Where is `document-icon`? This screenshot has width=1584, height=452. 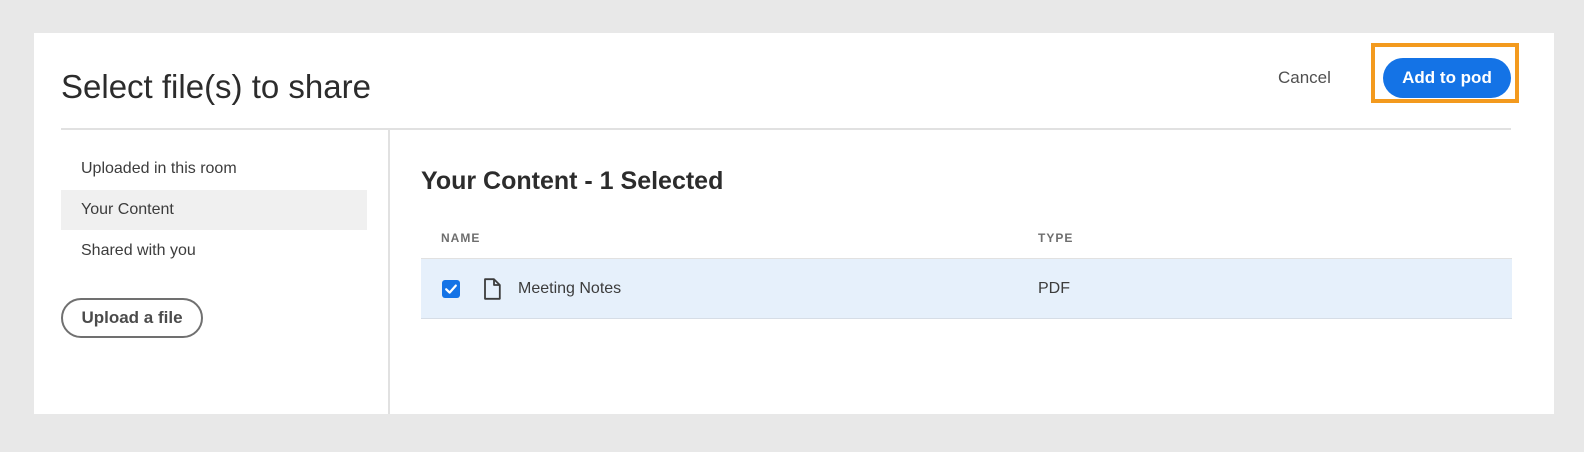
document-icon is located at coordinates (492, 289).